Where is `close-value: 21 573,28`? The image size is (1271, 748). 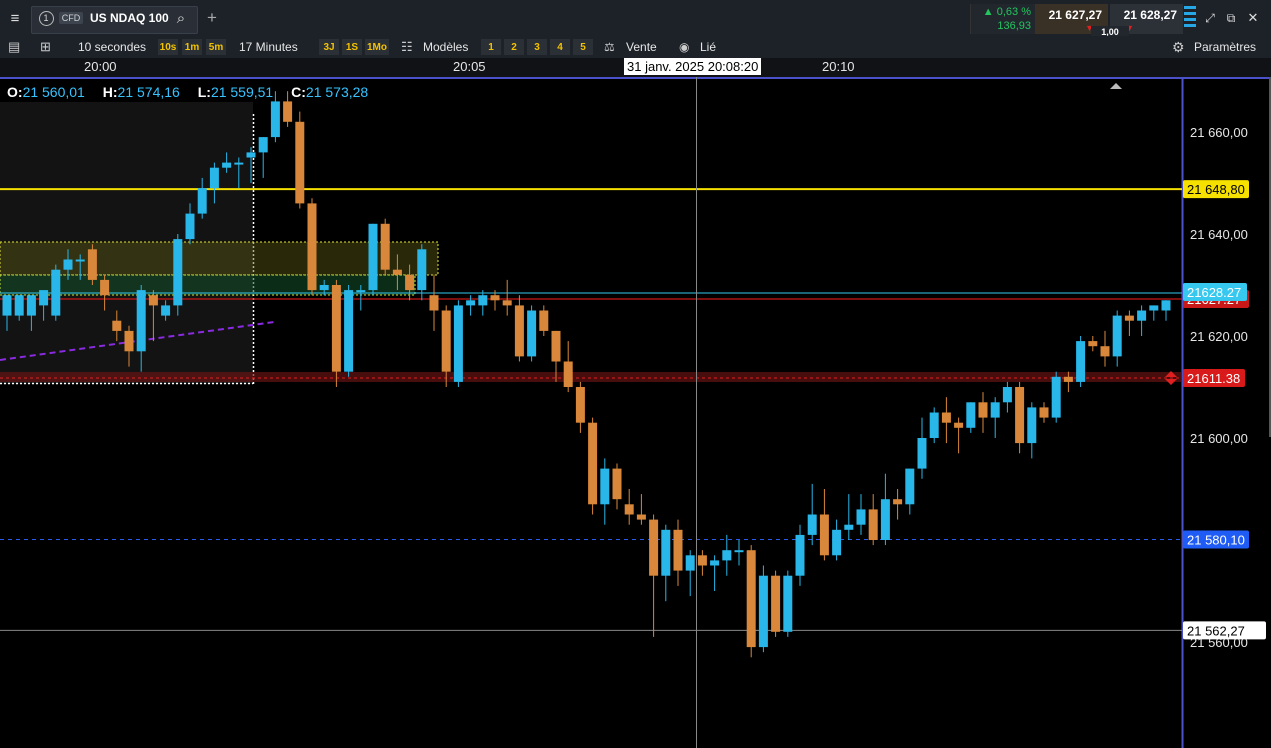 close-value: 21 573,28 is located at coordinates (337, 92).